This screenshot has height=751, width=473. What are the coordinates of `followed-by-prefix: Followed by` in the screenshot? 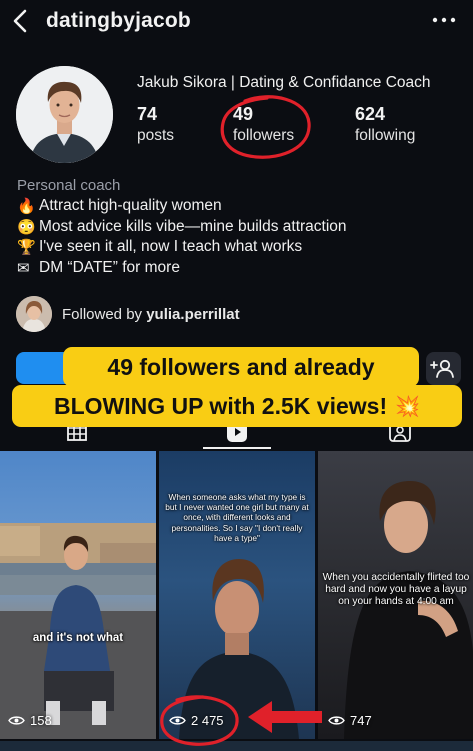 It's located at (104, 314).